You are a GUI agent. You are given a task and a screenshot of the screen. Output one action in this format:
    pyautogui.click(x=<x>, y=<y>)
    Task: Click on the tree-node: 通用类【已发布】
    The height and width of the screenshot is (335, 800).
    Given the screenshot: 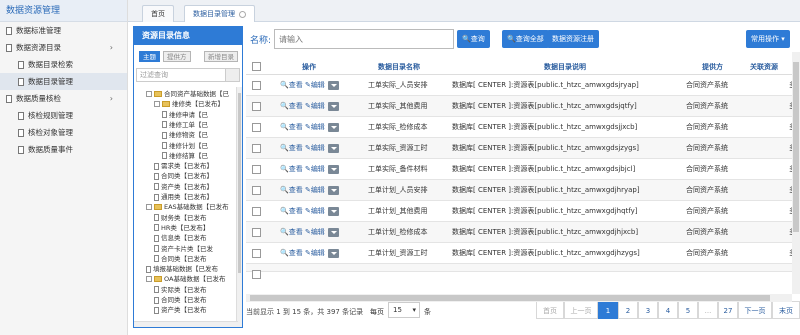 What is the action you would take?
    pyautogui.click(x=183, y=197)
    